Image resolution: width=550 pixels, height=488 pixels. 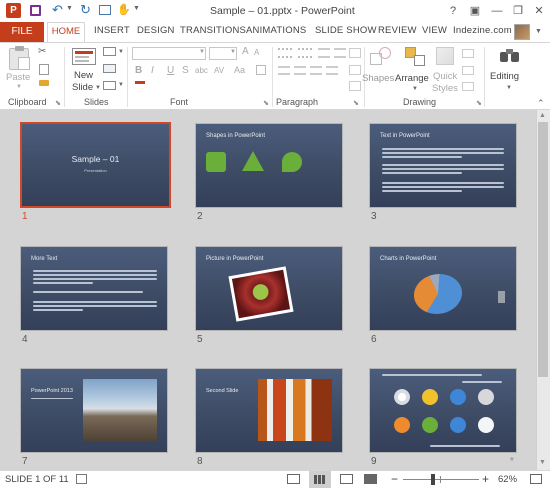 What do you see at coordinates (105, 10) in the screenshot?
I see `slideshow-from-beginning-icon` at bounding box center [105, 10].